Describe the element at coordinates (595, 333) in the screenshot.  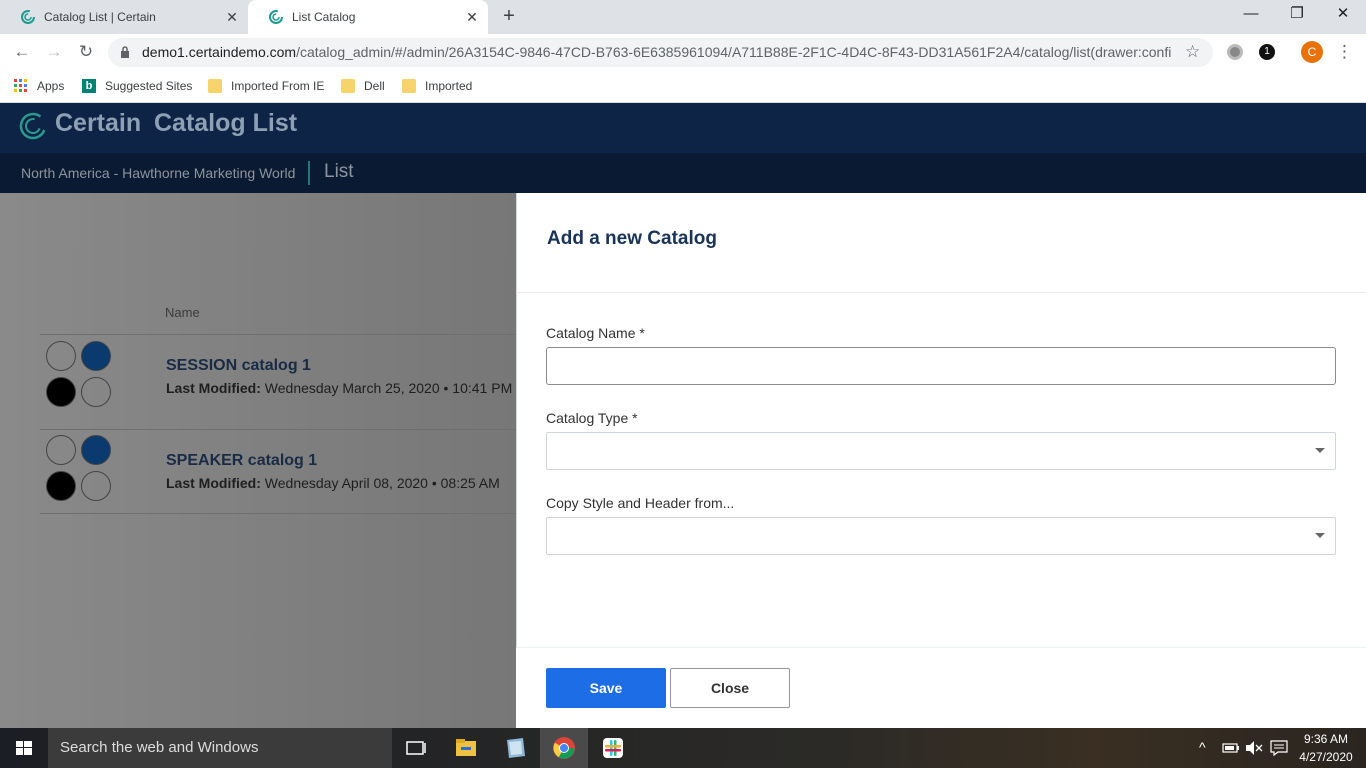
I see `catalog-name-label: Catalog Name *` at that location.